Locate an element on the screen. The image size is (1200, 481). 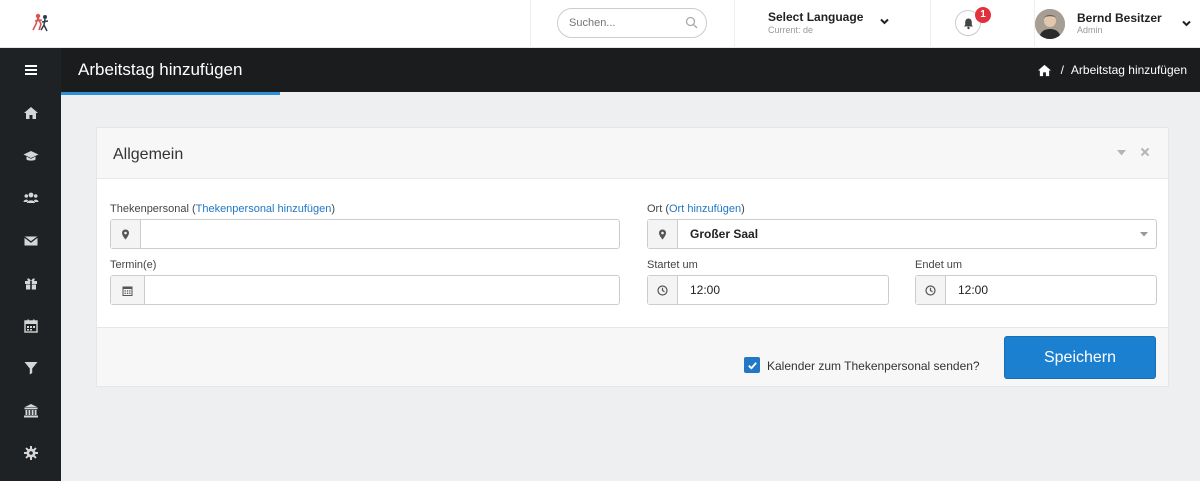
location-addon is located at coordinates (663, 234).